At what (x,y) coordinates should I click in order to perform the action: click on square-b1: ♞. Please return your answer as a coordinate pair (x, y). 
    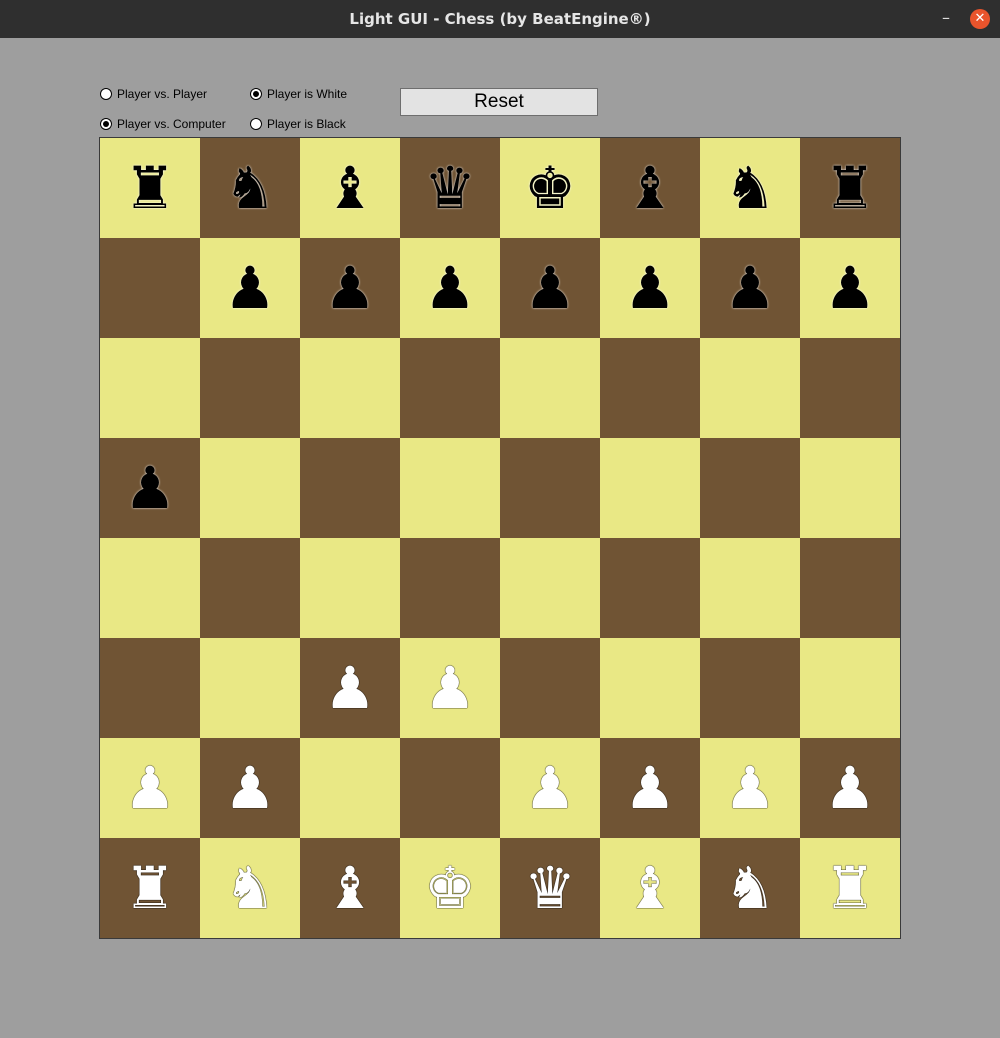
    Looking at the image, I should click on (250, 888).